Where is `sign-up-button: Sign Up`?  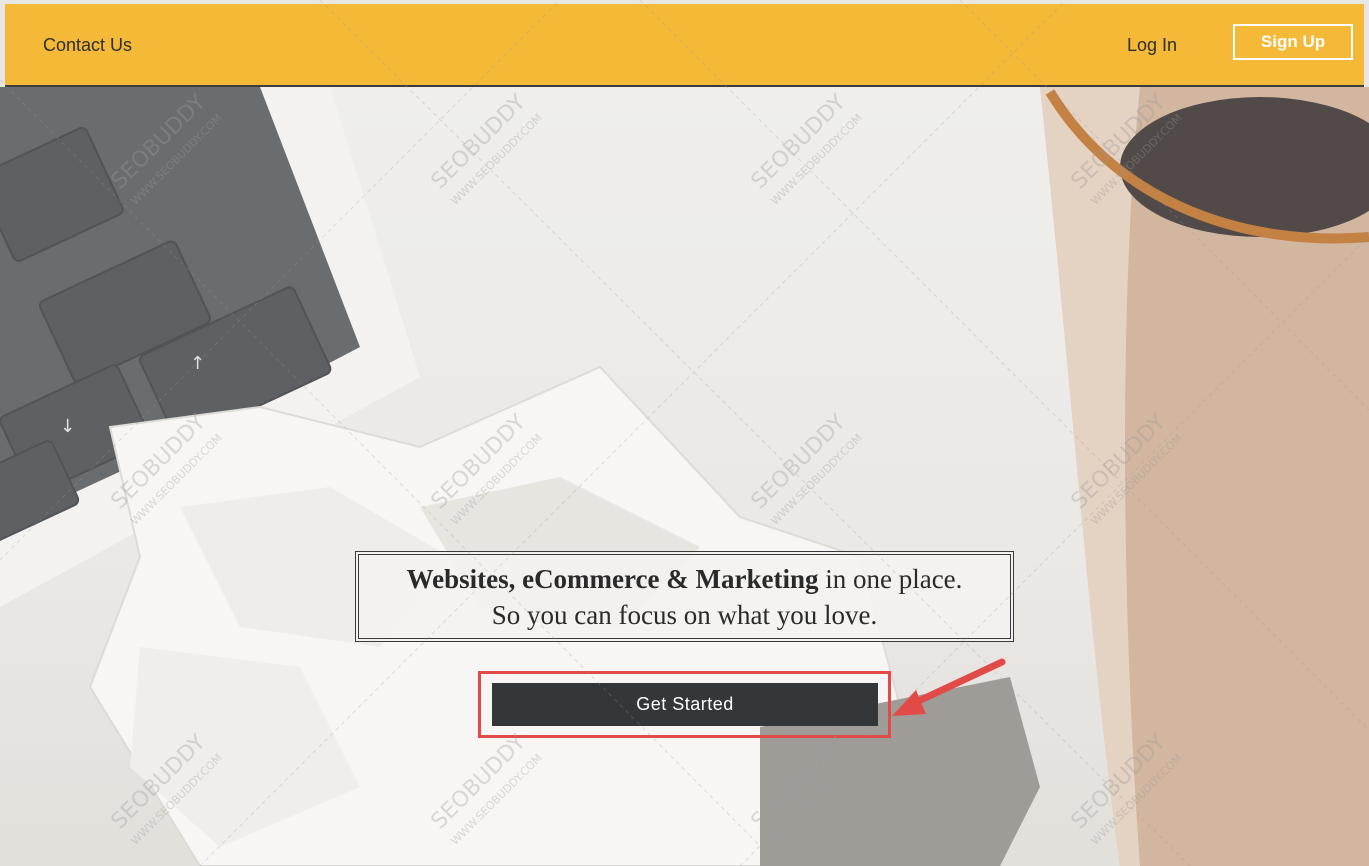 sign-up-button: Sign Up is located at coordinates (1293, 42).